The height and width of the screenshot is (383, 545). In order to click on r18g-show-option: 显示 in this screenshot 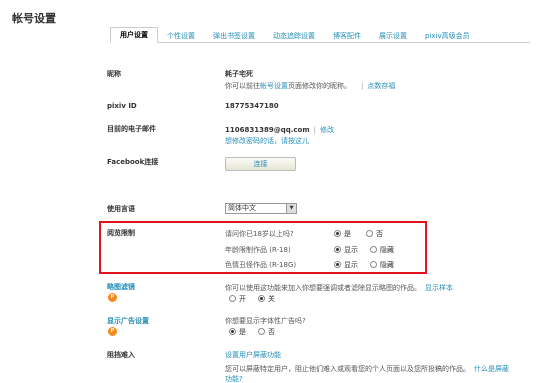, I will do `click(346, 265)`.